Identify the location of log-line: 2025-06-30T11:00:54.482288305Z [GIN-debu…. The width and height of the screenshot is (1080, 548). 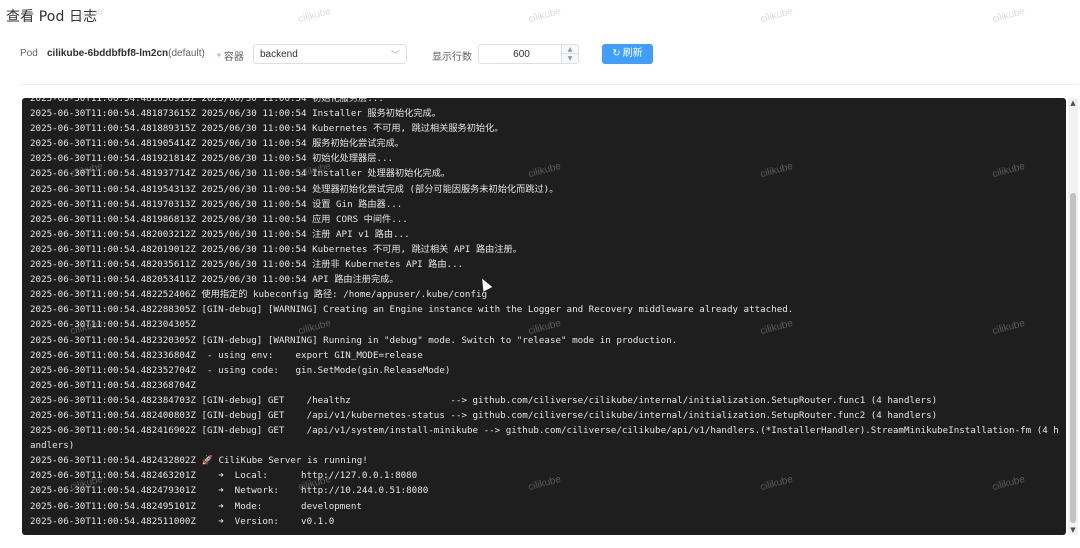
(412, 310).